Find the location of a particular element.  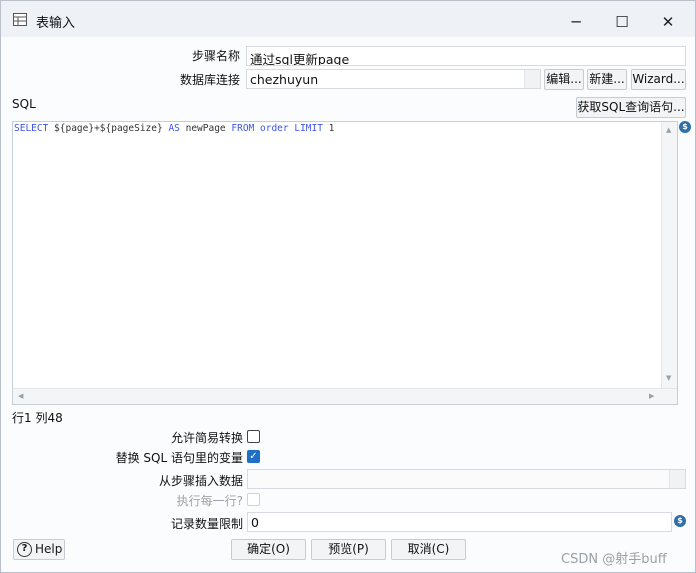

sql-keyword: AS is located at coordinates (174, 128).